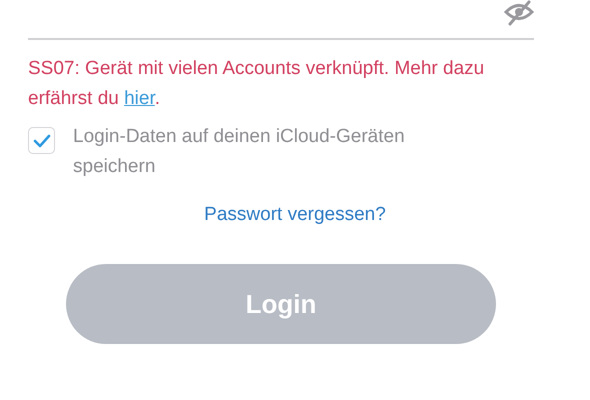  What do you see at coordinates (519, 13) in the screenshot?
I see `eye-slash-icon` at bounding box center [519, 13].